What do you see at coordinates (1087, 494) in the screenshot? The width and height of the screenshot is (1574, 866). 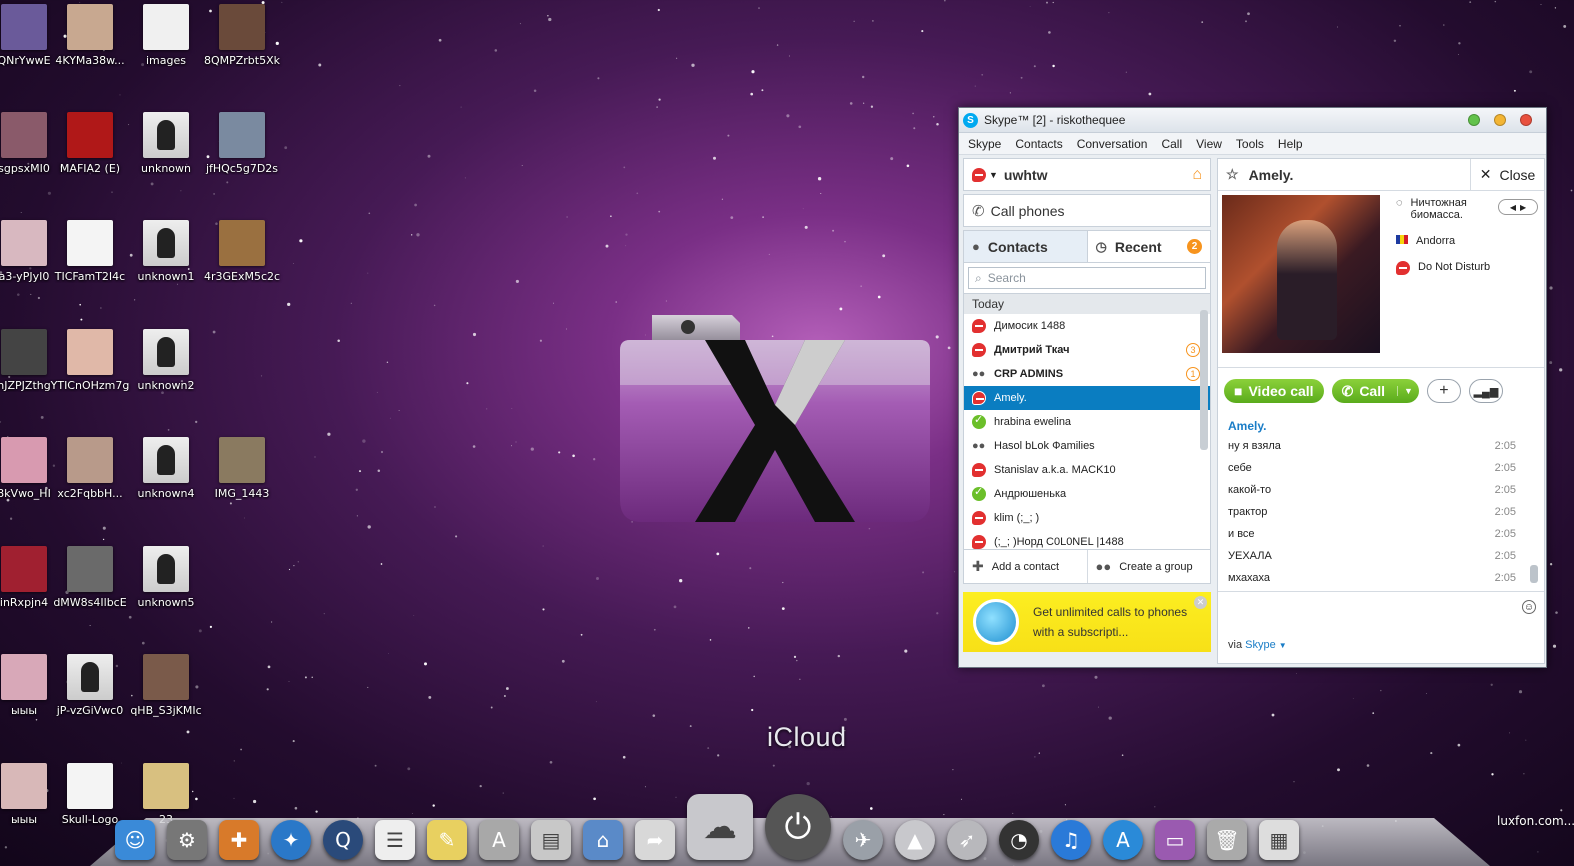 I see `contact-row: Андрюшенька` at bounding box center [1087, 494].